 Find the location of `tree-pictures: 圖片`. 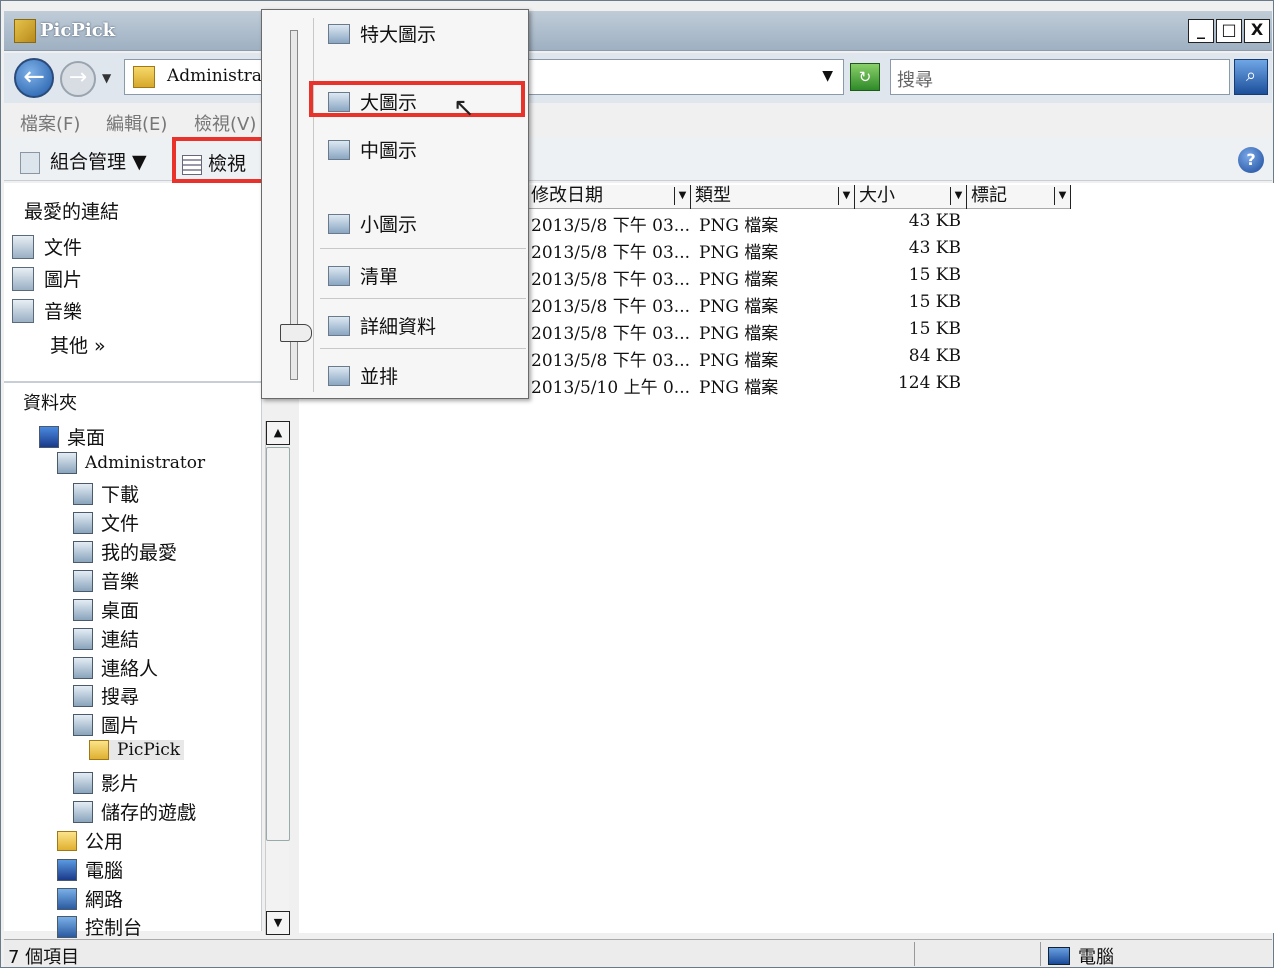

tree-pictures: 圖片 is located at coordinates (106, 724).